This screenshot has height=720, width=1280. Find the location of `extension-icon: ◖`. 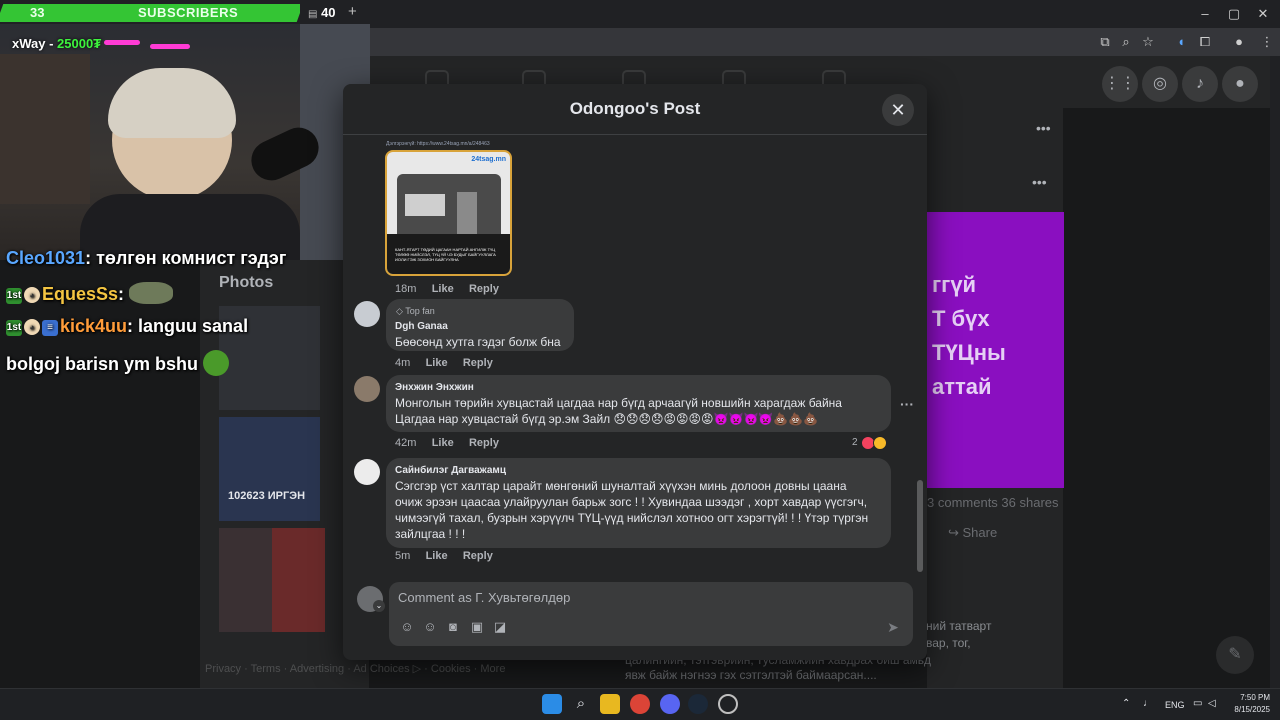

extension-icon: ◖ is located at coordinates (1181, 42).